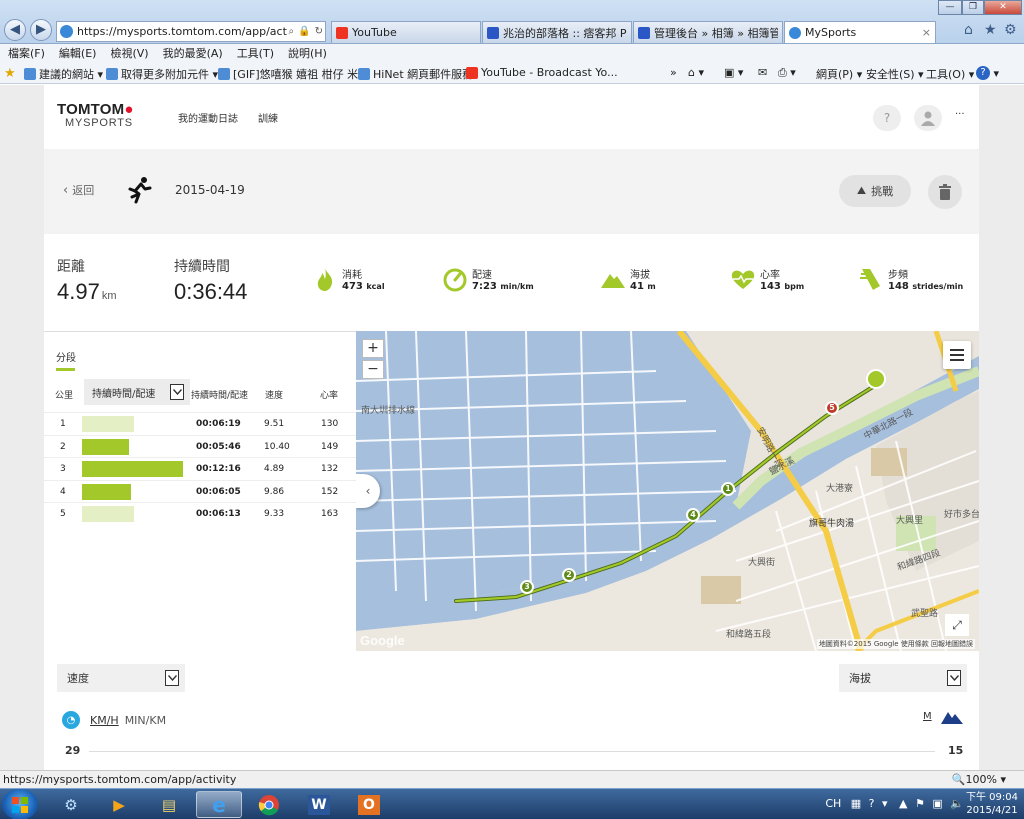 This screenshot has width=1024, height=819. Describe the element at coordinates (569, 575) in the screenshot. I see `split-marker: 2` at that location.